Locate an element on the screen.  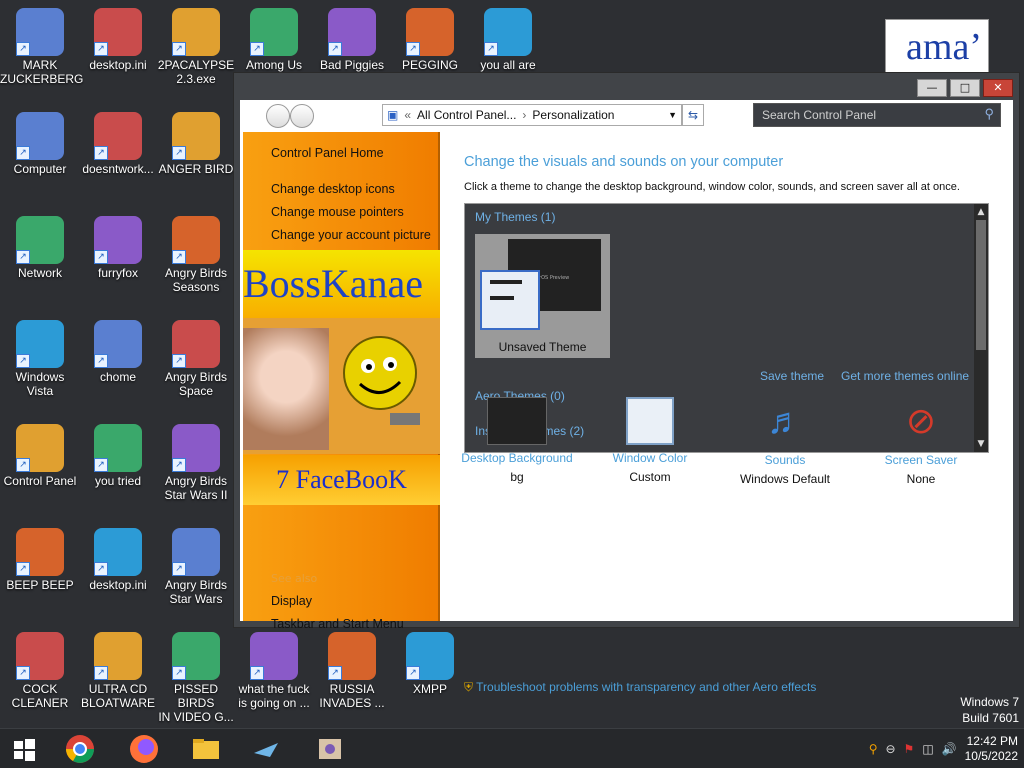
window-color-label: Window Color is located at coordinates (650, 458).